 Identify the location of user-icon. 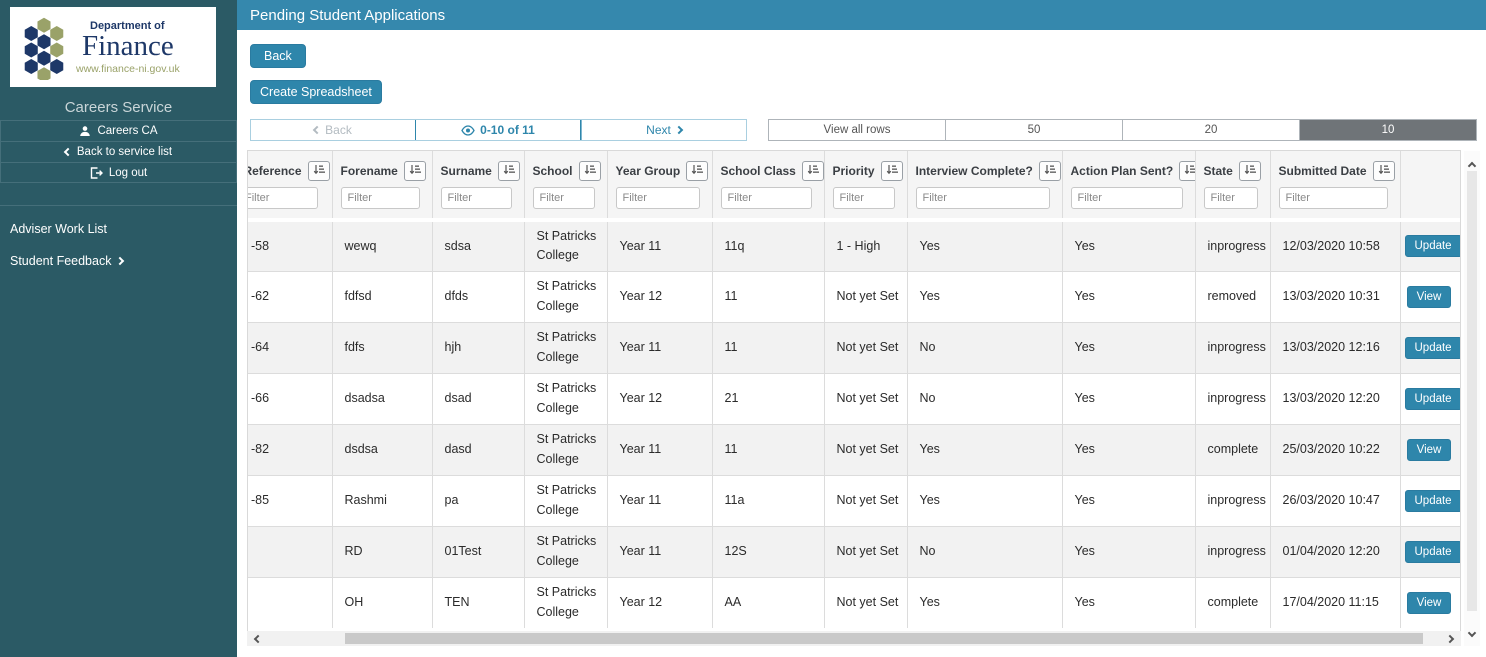
(85, 131).